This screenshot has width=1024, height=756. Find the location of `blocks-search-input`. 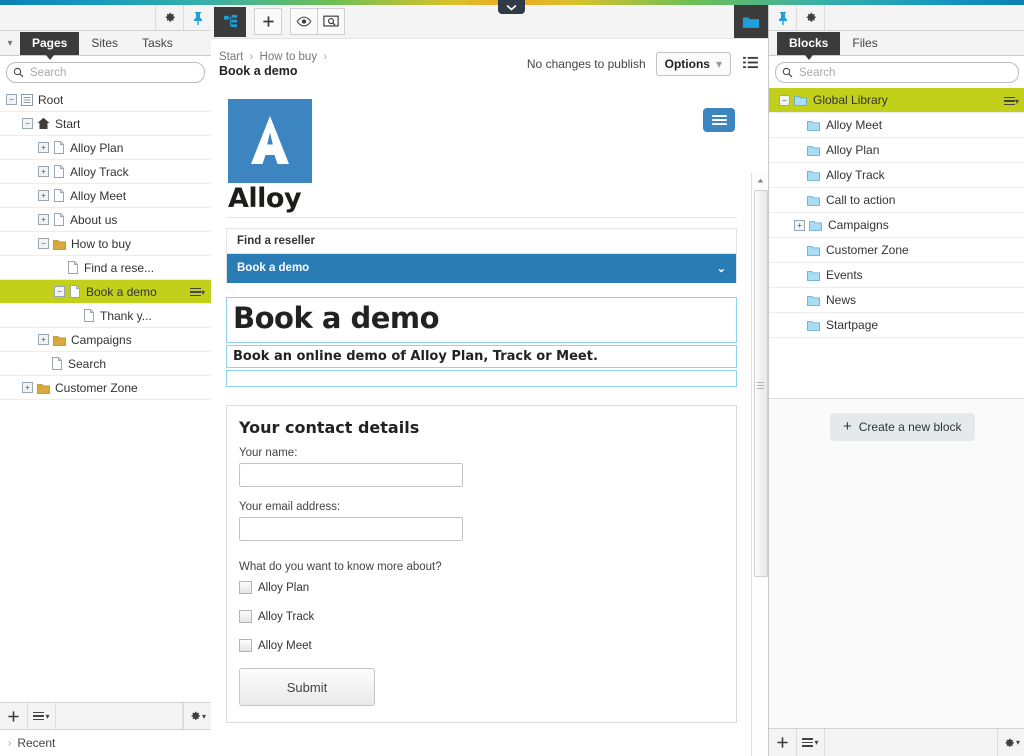

blocks-search-input is located at coordinates (907, 72).